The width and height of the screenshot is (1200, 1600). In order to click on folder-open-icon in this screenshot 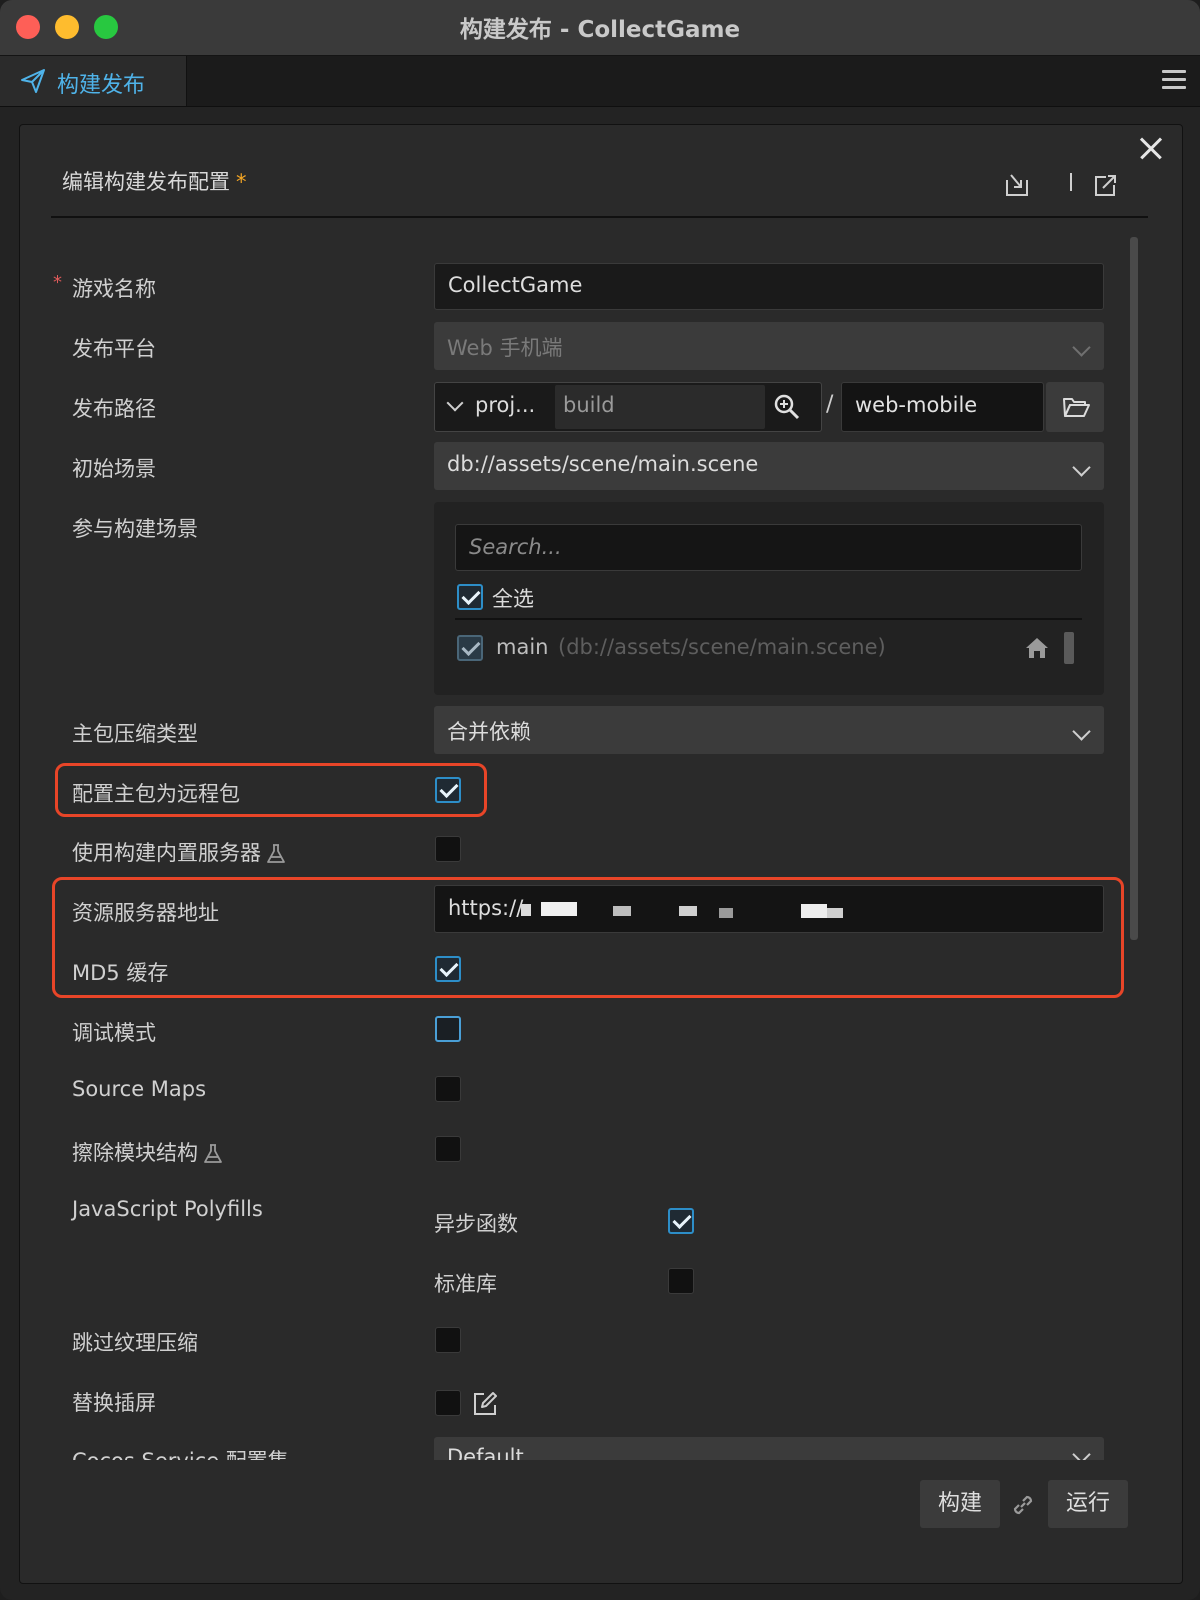, I will do `click(1076, 407)`.